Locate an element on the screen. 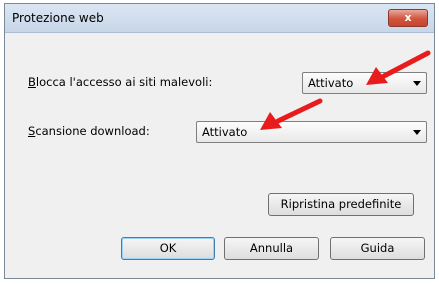 The width and height of the screenshot is (439, 284). block-malicious-sites-value: Attivato is located at coordinates (331, 83).